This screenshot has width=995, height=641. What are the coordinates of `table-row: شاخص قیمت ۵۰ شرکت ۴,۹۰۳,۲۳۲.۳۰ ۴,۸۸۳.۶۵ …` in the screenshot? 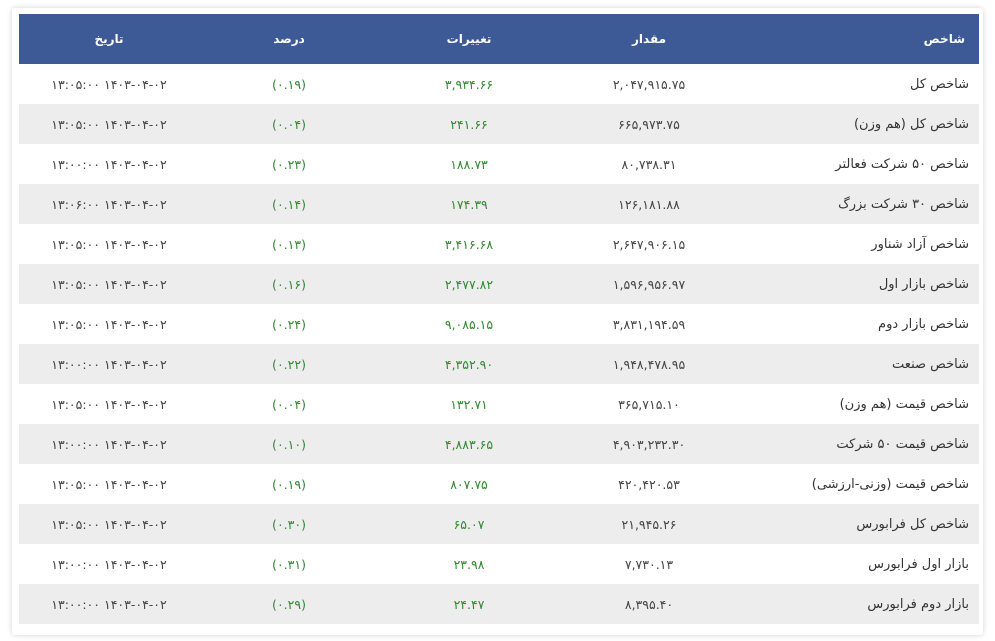 It's located at (499, 444).